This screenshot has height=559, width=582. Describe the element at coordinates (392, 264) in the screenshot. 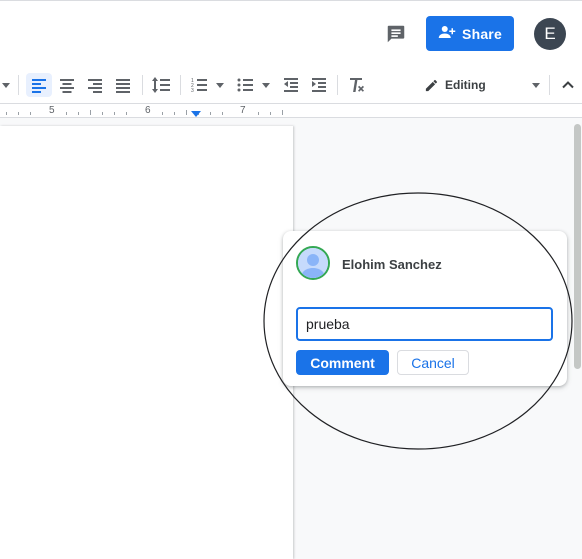

I see `commenter-name: Elohim Sanchez` at that location.